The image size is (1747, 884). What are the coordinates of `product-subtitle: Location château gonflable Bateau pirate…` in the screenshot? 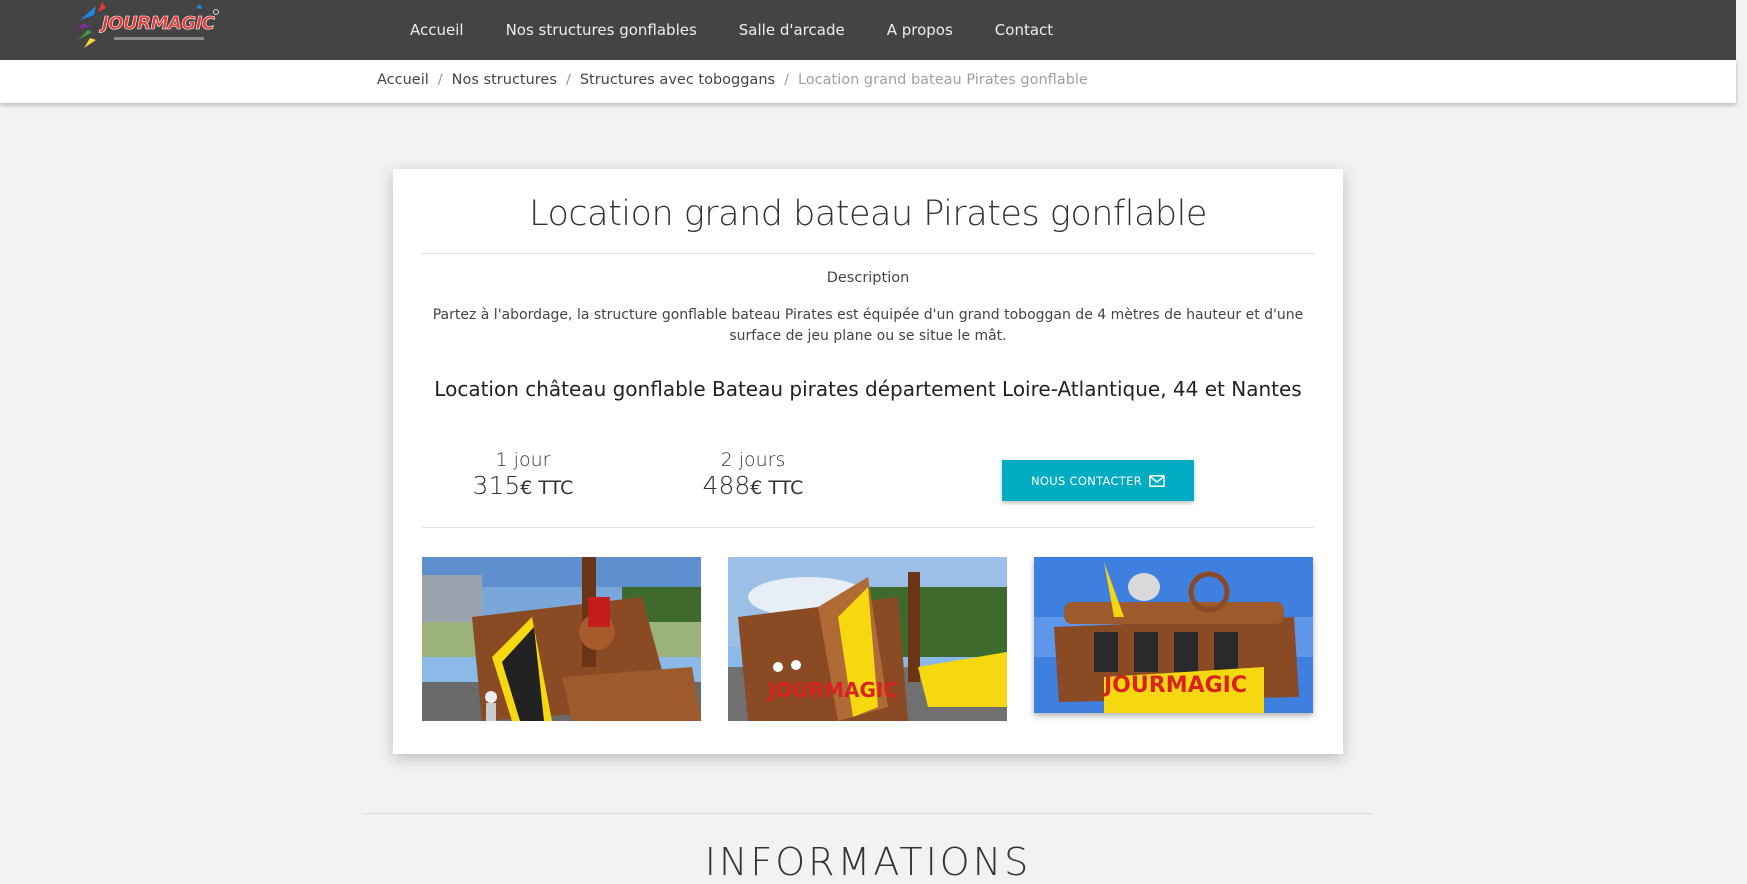 It's located at (868, 389).